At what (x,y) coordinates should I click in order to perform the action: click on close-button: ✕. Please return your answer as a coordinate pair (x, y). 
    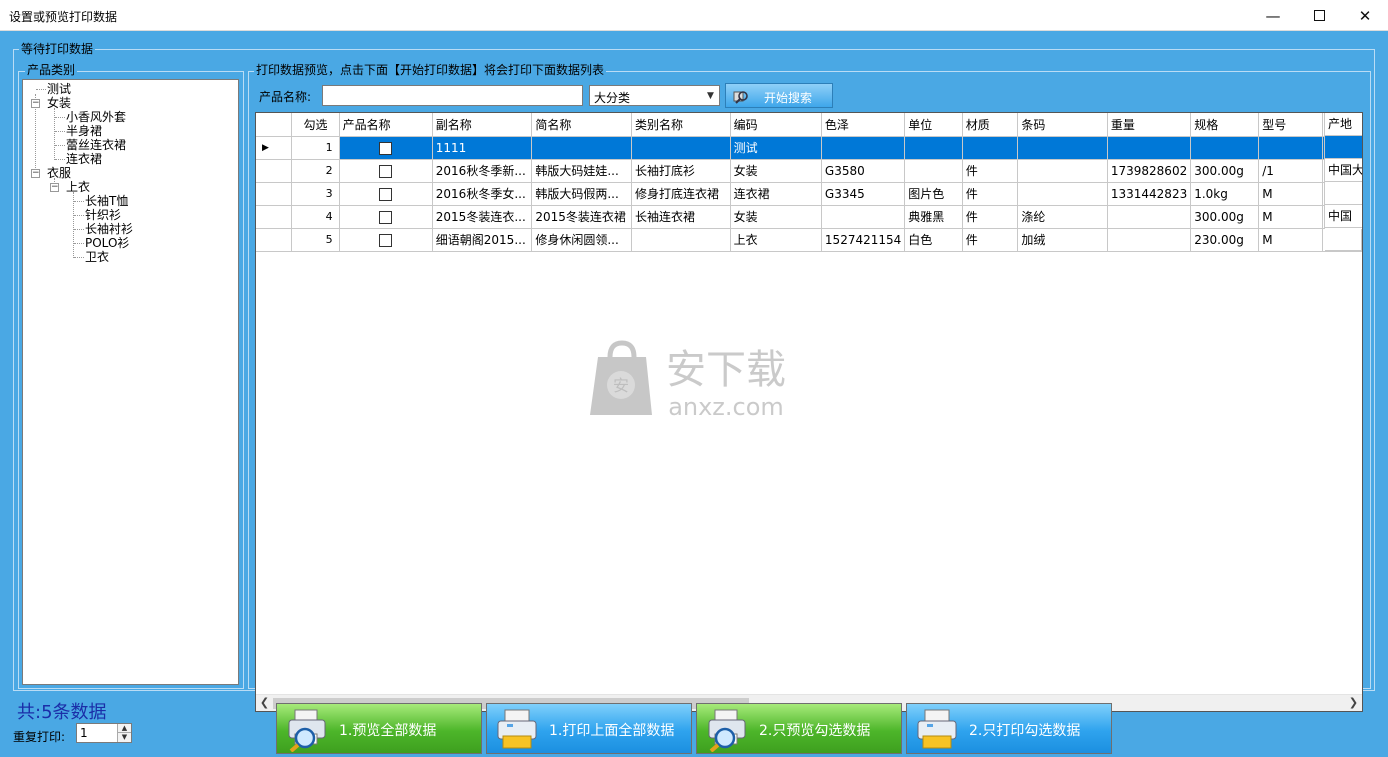
    Looking at the image, I should click on (1365, 15).